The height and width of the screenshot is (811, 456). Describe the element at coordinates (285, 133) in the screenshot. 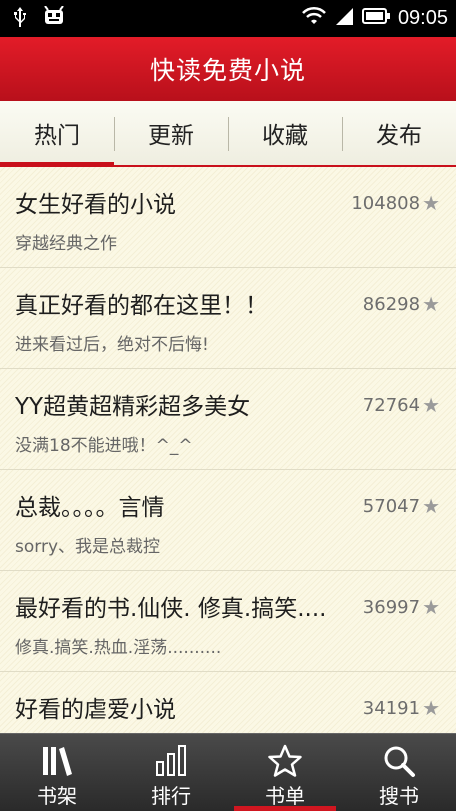

I see `tab-favorites: 收藏` at that location.